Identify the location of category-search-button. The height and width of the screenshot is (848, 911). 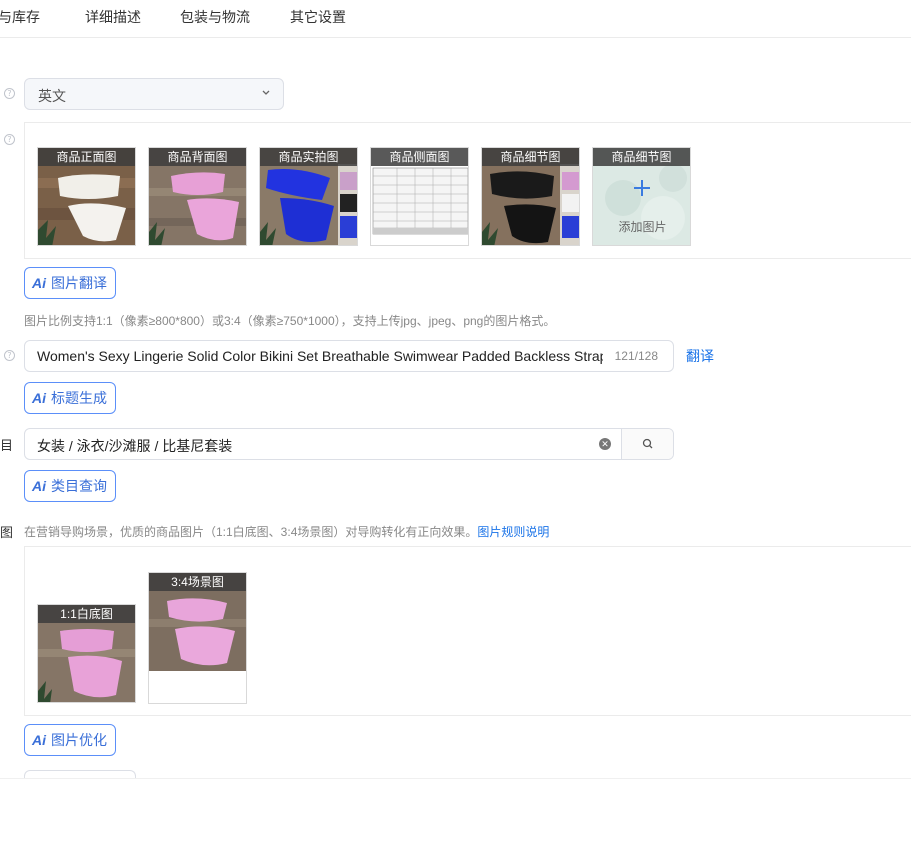
(647, 444).